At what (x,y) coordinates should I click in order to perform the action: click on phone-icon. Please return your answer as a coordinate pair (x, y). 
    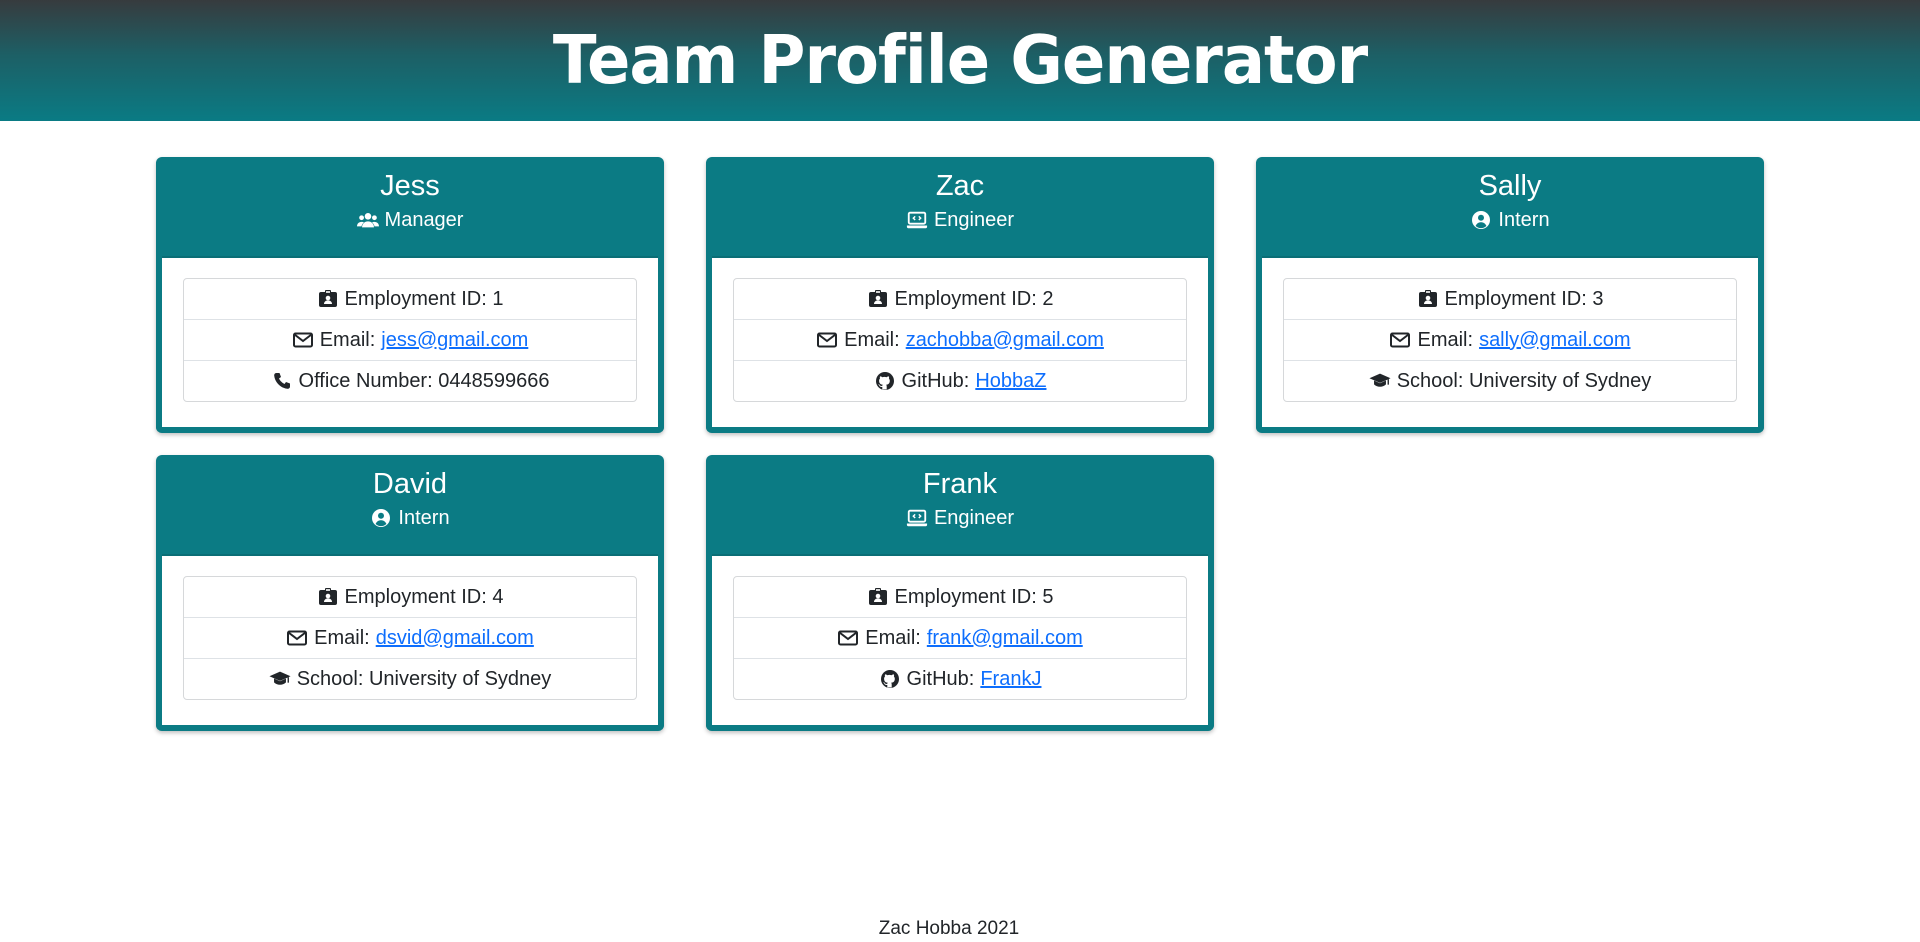
    Looking at the image, I should click on (282, 381).